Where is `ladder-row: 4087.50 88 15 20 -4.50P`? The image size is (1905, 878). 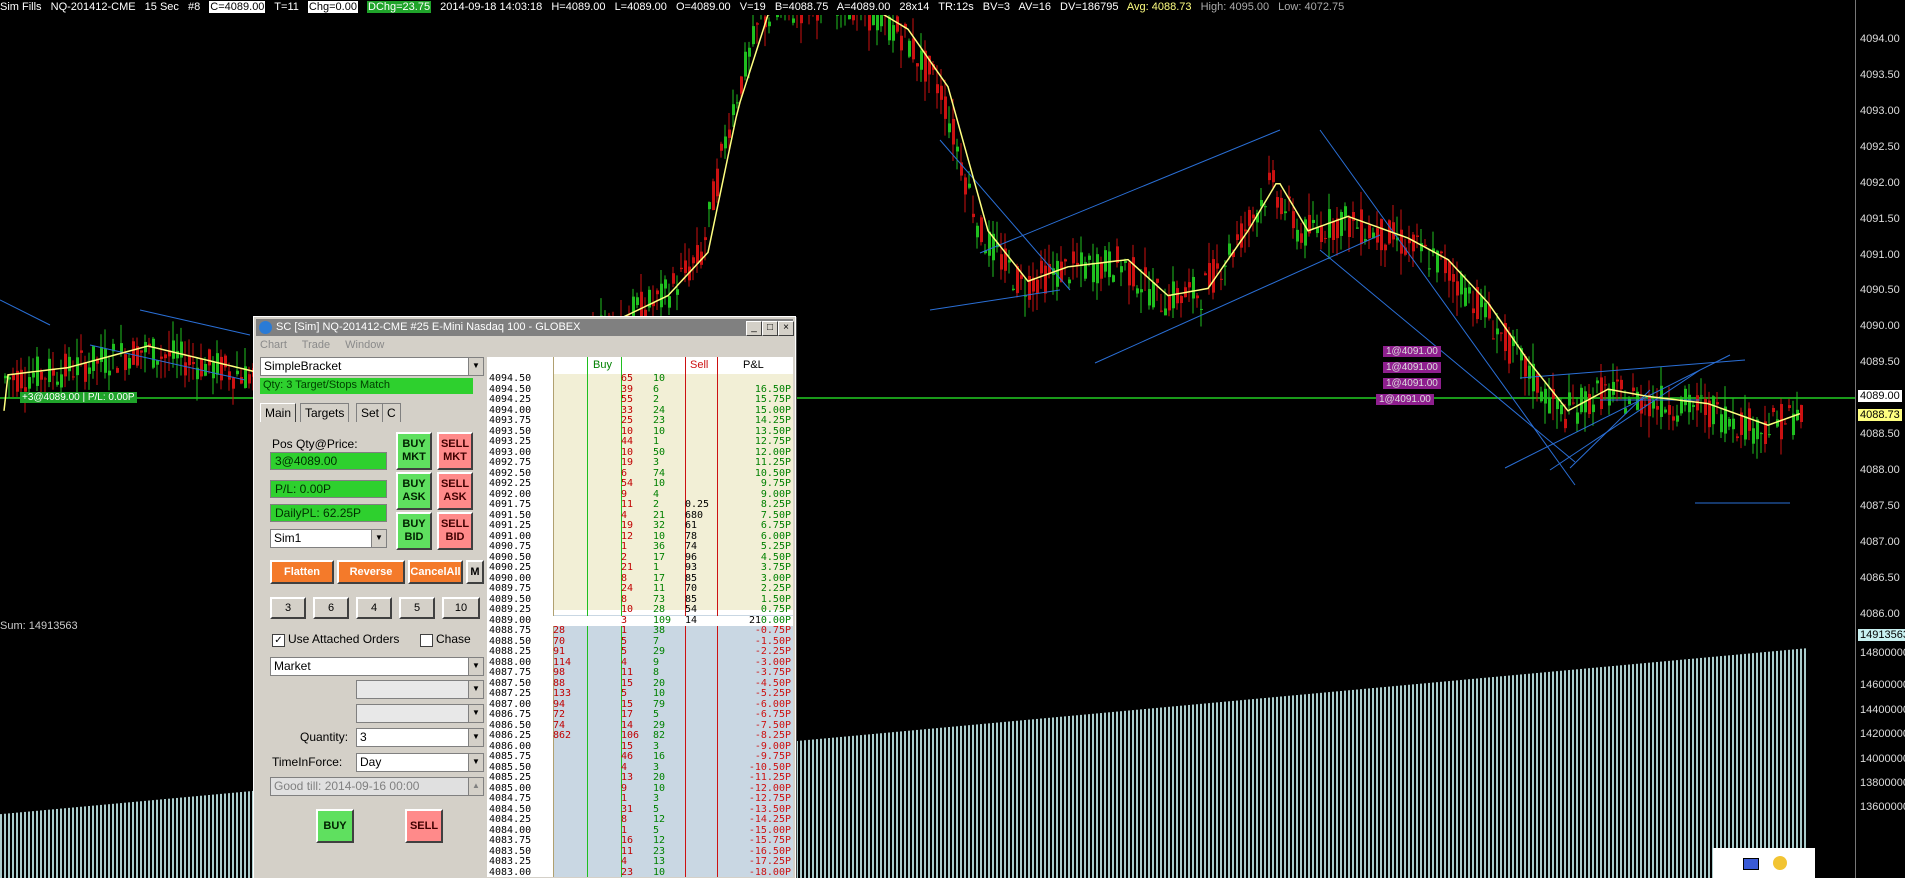
ladder-row: 4087.50 88 15 20 -4.50P is located at coordinates (640, 684).